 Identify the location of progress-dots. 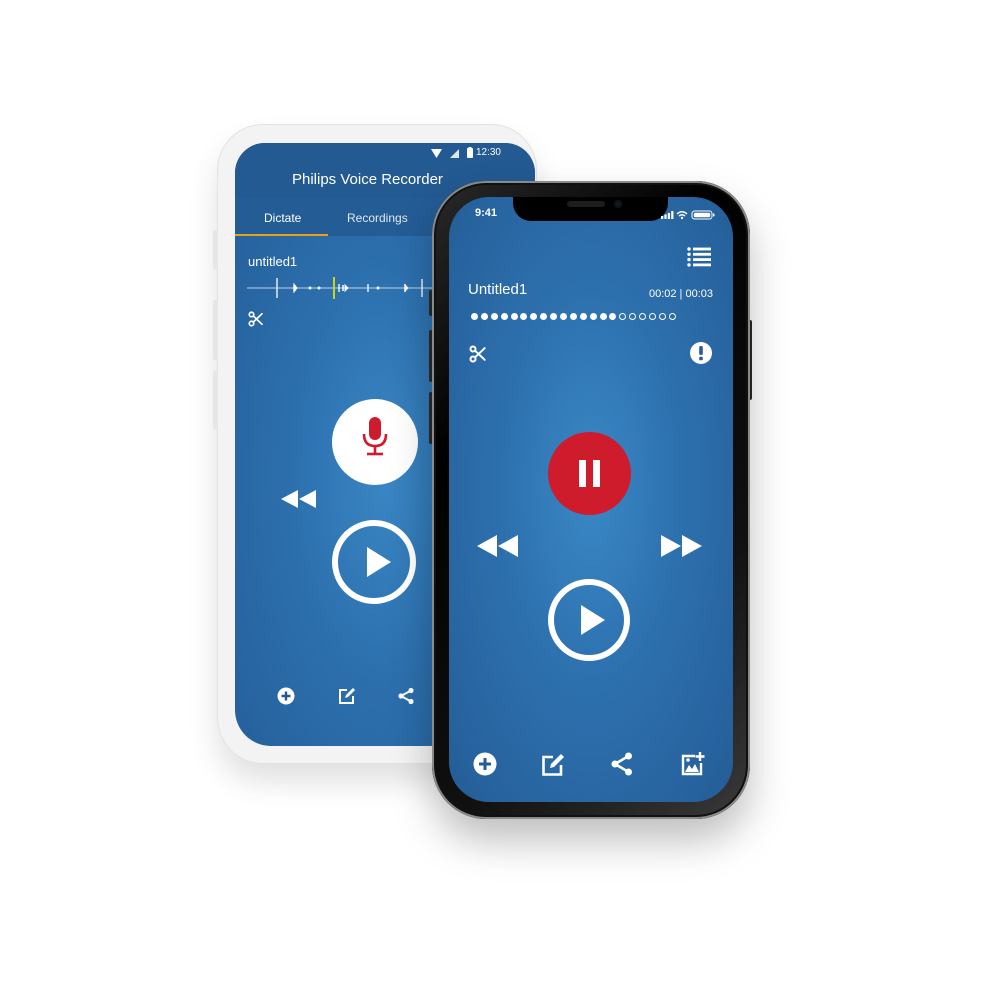
(573, 316).